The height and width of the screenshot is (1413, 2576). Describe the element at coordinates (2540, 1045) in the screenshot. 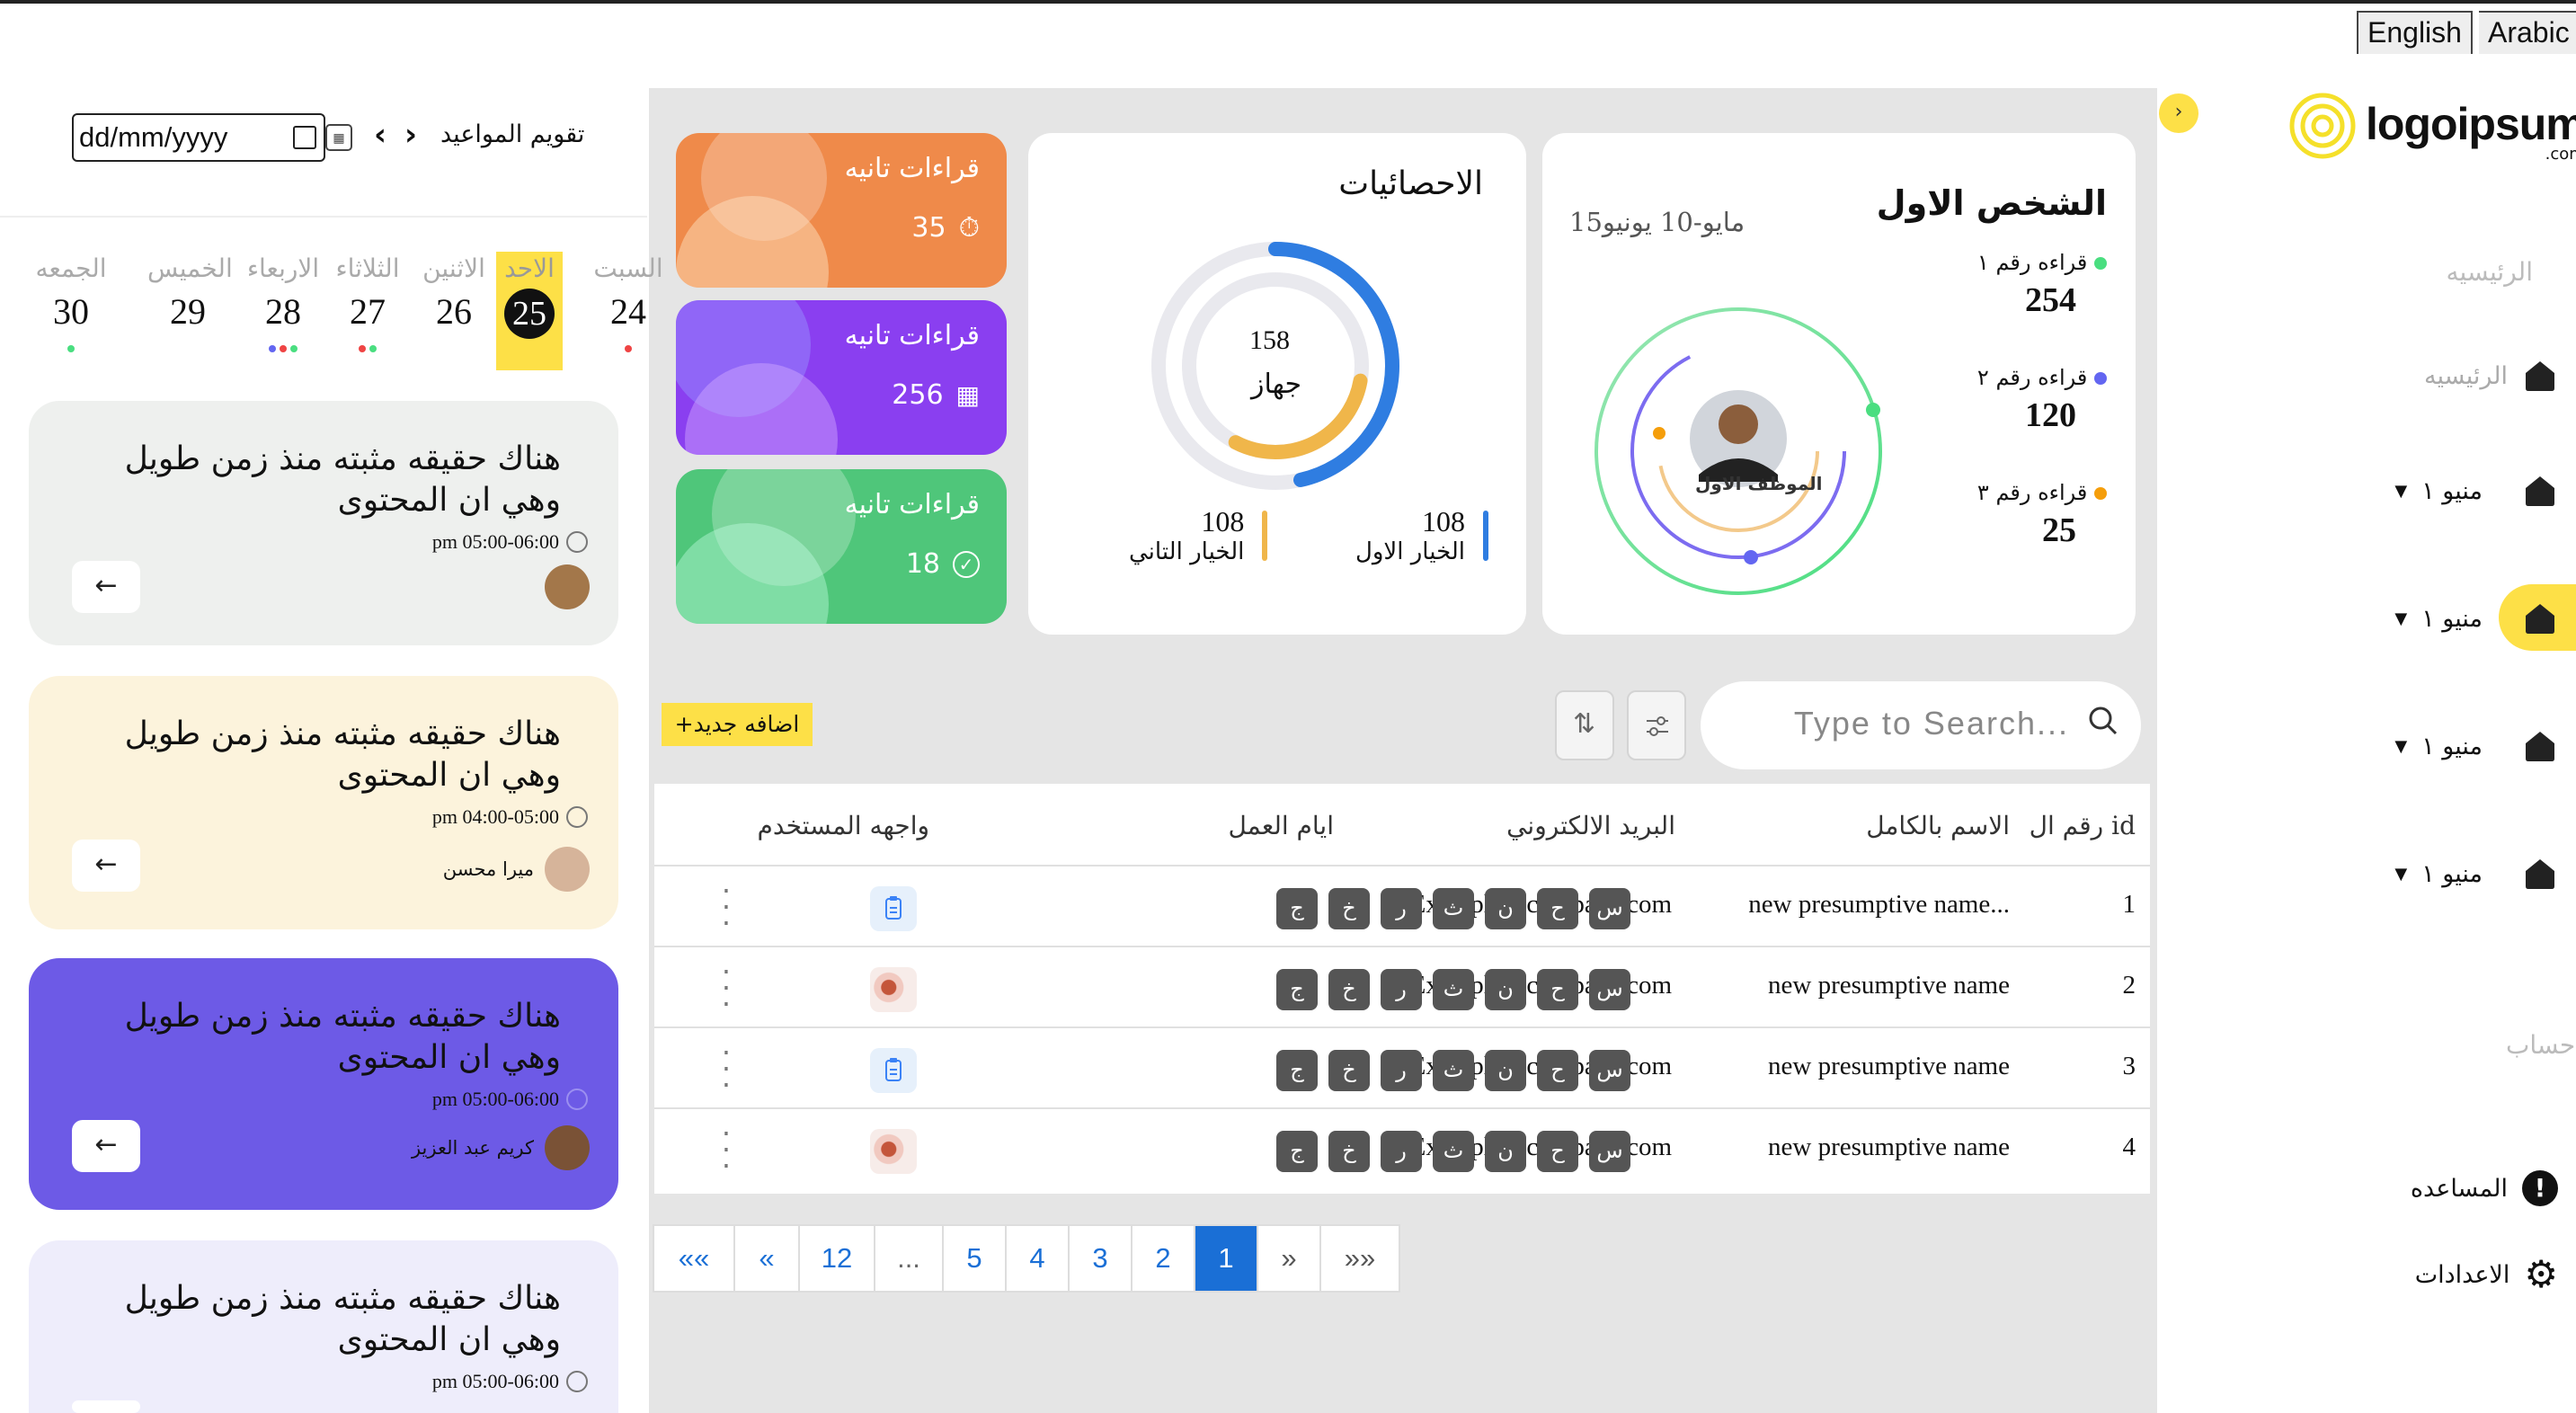

I see `sidebar-item-account: حساب` at that location.